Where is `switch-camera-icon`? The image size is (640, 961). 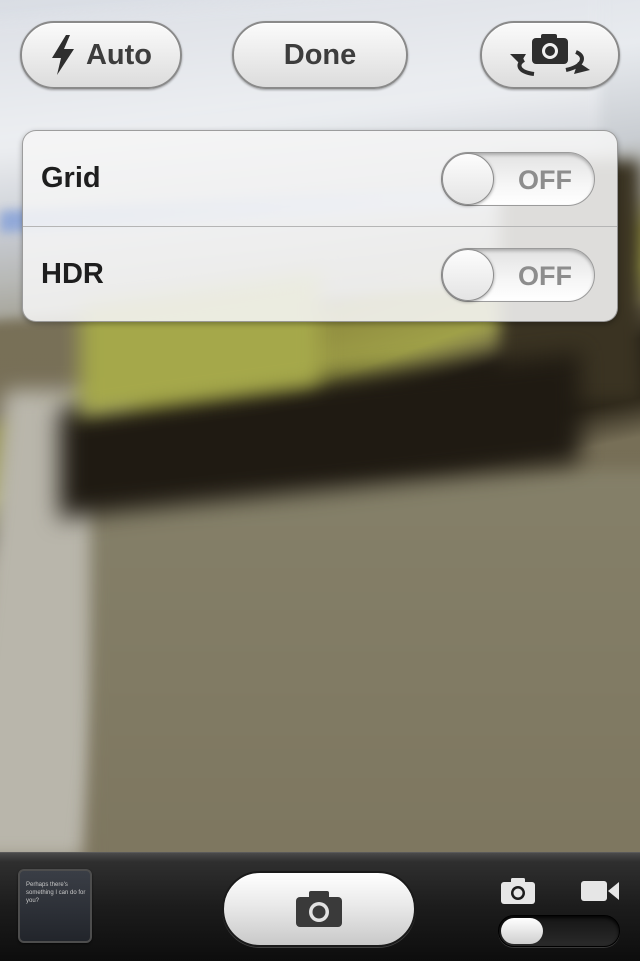 switch-camera-icon is located at coordinates (550, 55).